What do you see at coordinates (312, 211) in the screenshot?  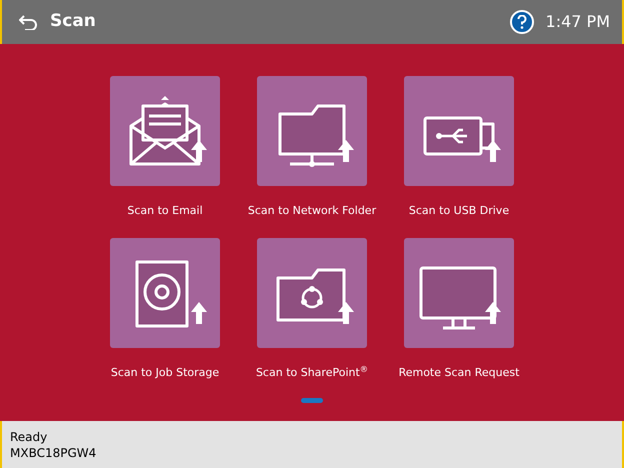 I see `tile-label: Scan to Network Folder` at bounding box center [312, 211].